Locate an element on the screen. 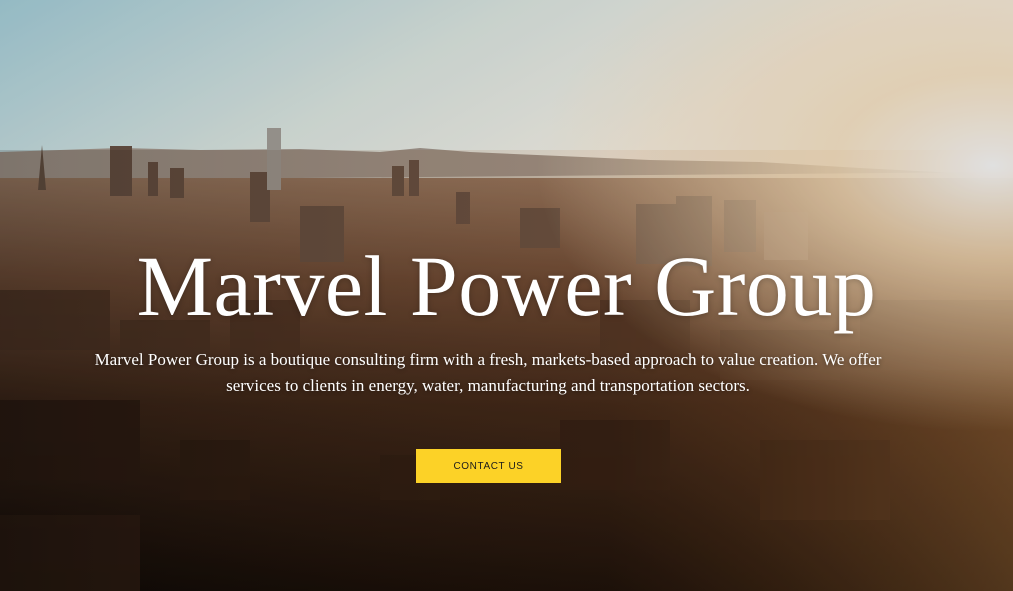 This screenshot has width=1013, height=591. hero-title: Marvel Power Group is located at coordinates (506, 286).